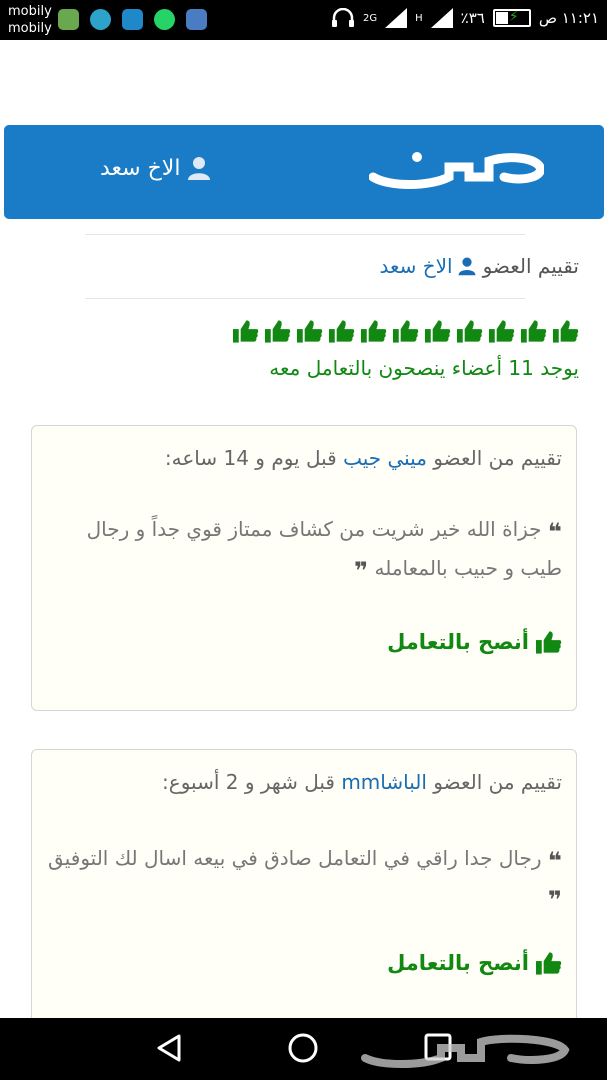  What do you see at coordinates (419, 18) in the screenshot?
I see `network-type-2: H` at bounding box center [419, 18].